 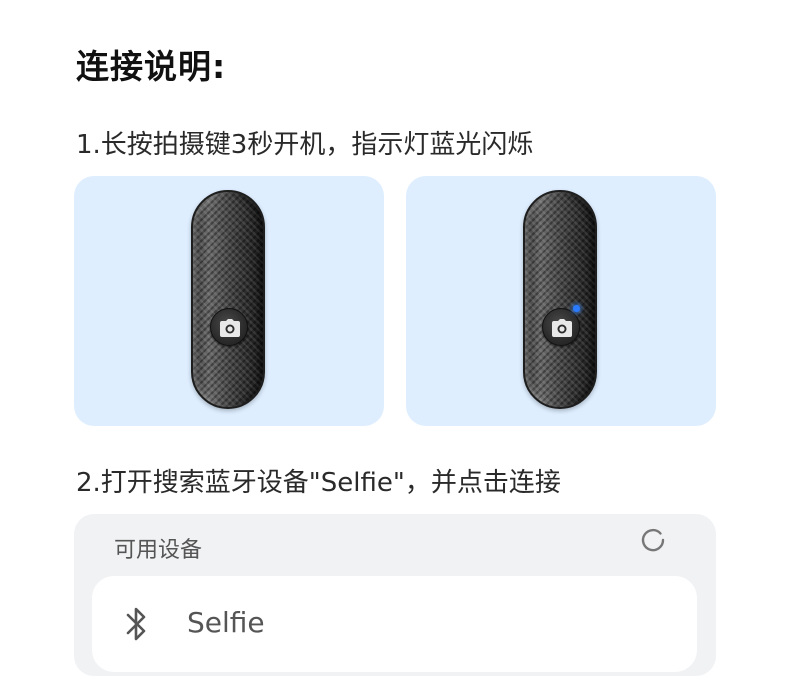 I want to click on bluetooth-icon, so click(x=136, y=624).